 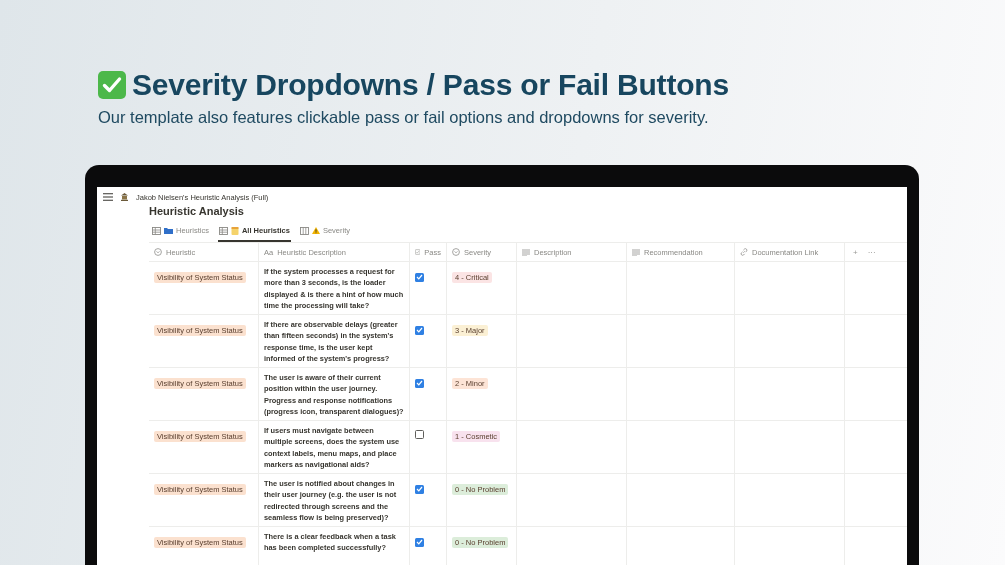 I want to click on board-icon, so click(x=304, y=230).